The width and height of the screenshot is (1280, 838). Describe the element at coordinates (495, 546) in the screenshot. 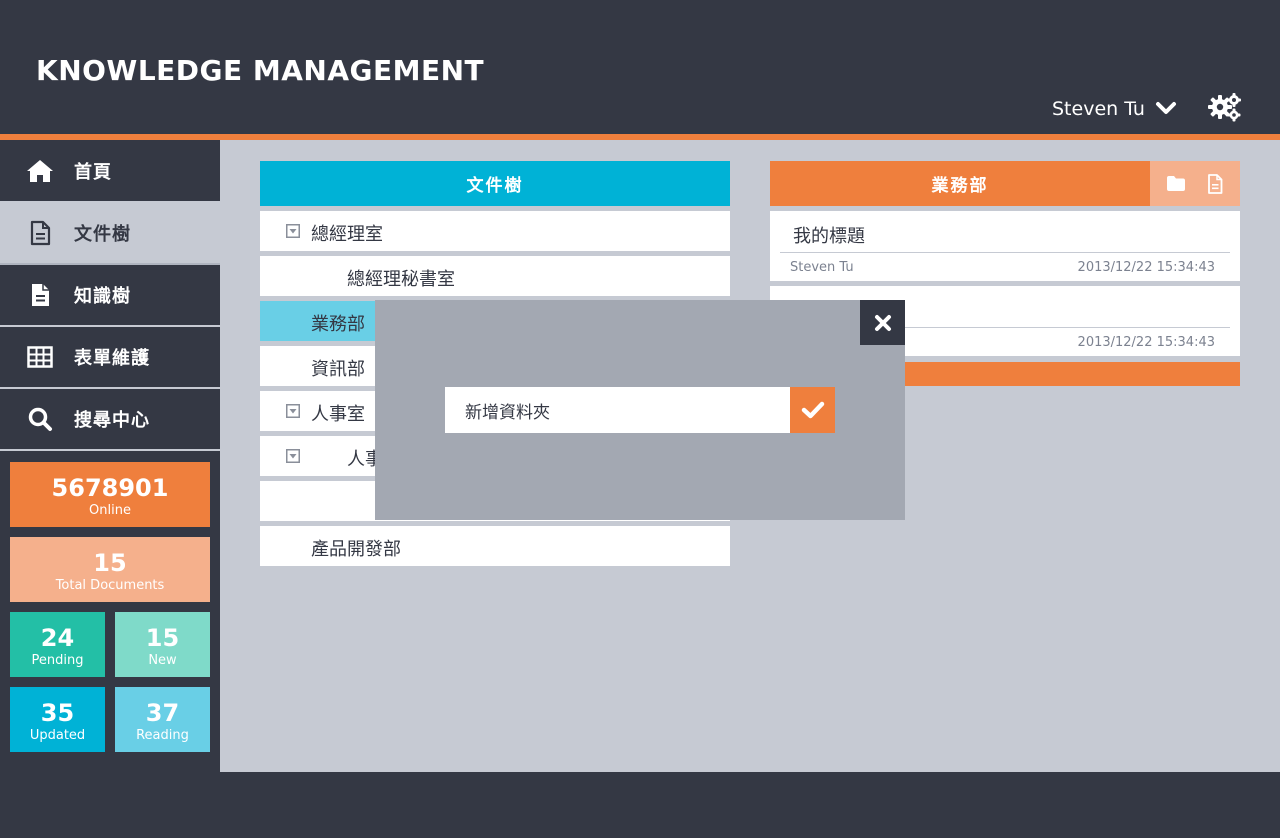

I see `tree-node: 產品開發部` at that location.